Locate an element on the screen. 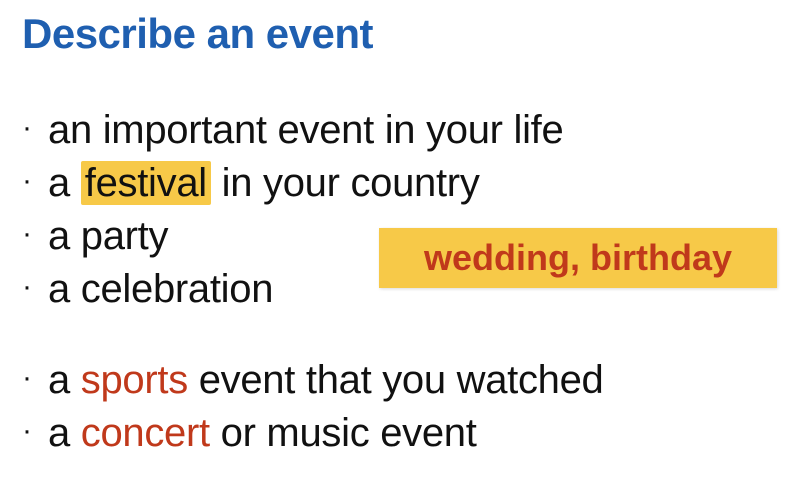 Image resolution: width=801 pixels, height=482 pixels. bullet-text: a party is located at coordinates (108, 236).